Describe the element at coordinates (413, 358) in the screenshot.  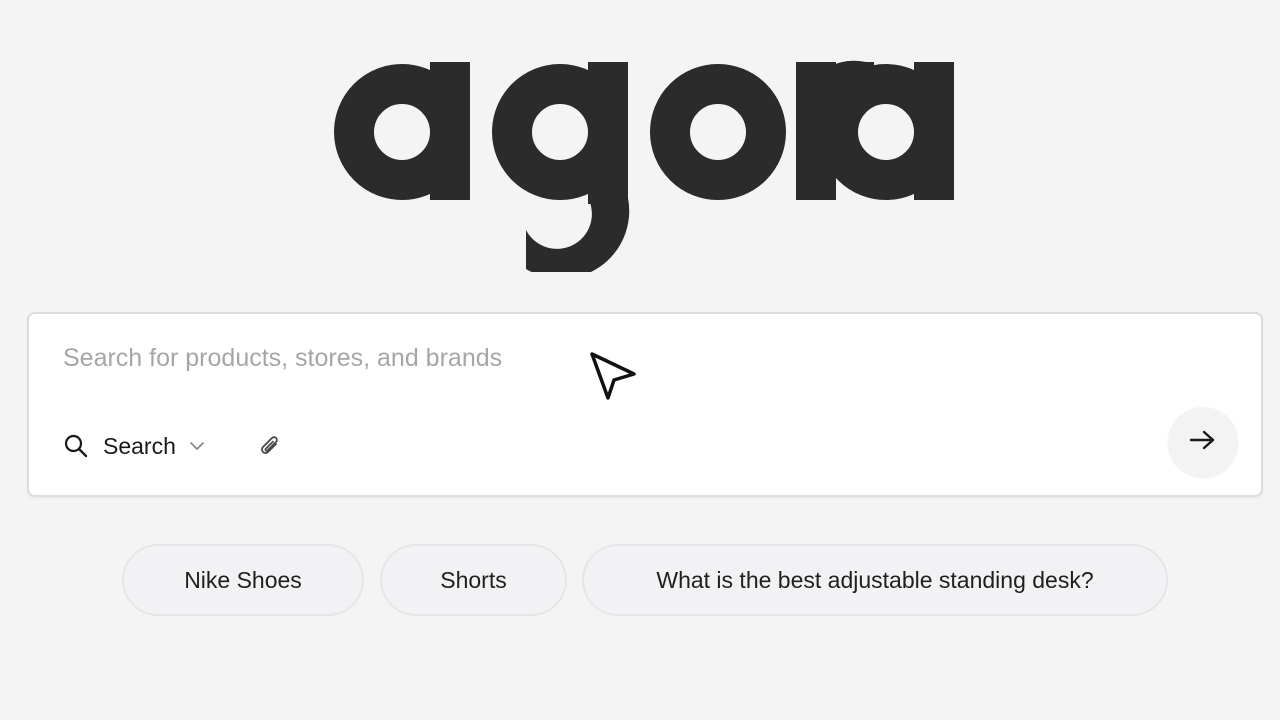
I see `search-input` at that location.